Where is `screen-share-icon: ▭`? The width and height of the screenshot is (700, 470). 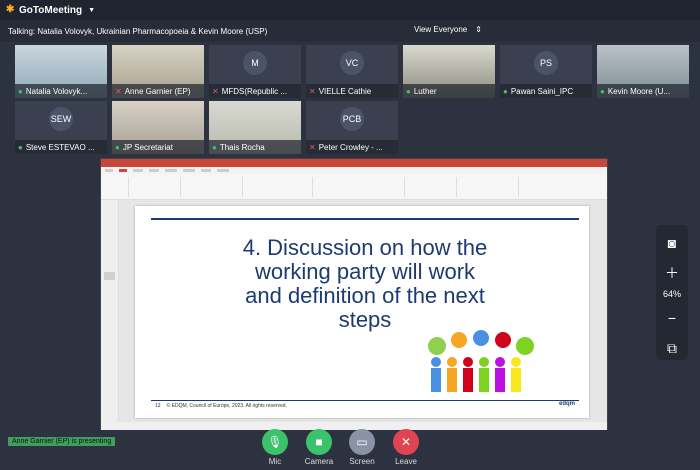
screen-share-icon: ▭ is located at coordinates (362, 442).